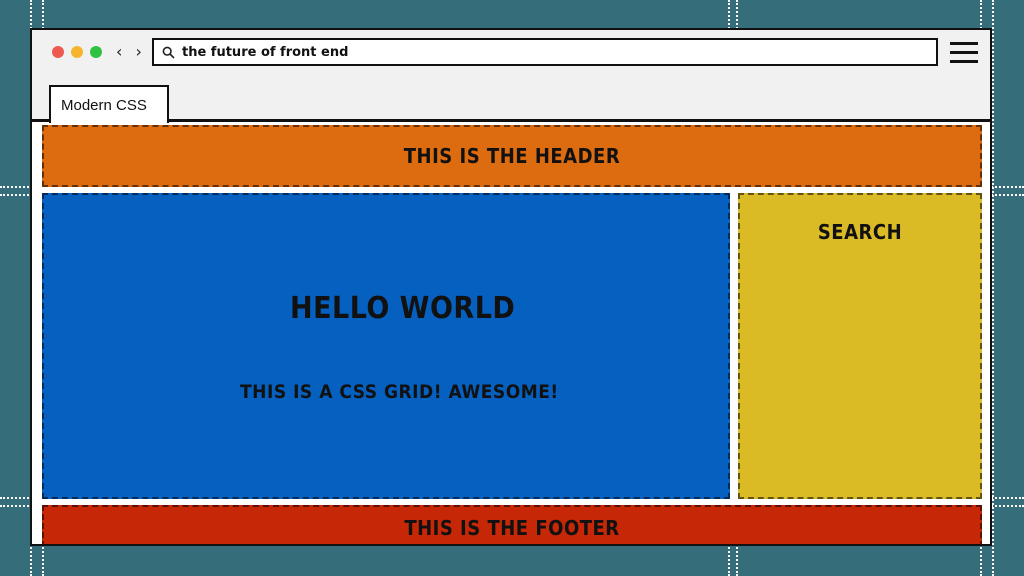 This screenshot has width=1024, height=576. Describe the element at coordinates (860, 232) in the screenshot. I see `sidebar-text: SEARCH` at that location.